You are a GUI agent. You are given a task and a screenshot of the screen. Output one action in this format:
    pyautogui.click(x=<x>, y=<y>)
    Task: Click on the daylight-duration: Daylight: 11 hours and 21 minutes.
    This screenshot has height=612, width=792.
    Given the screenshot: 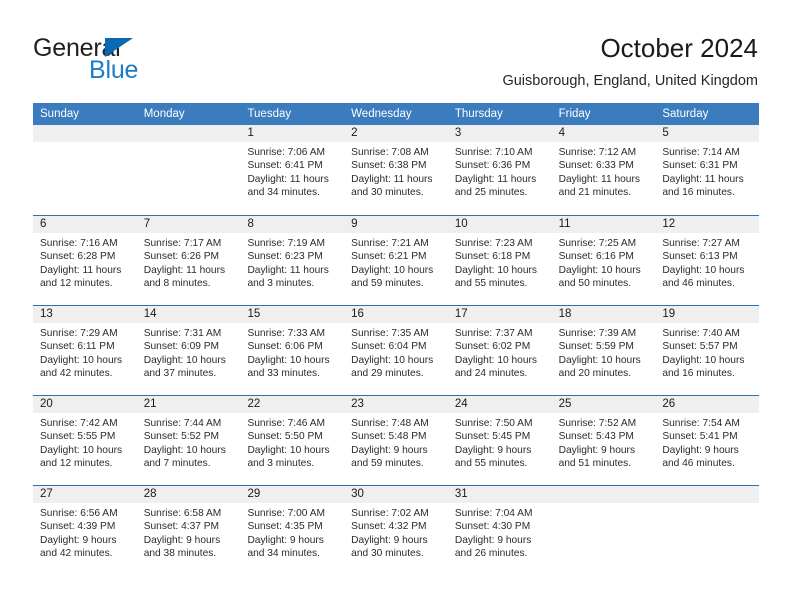 What is the action you would take?
    pyautogui.click(x=599, y=186)
    